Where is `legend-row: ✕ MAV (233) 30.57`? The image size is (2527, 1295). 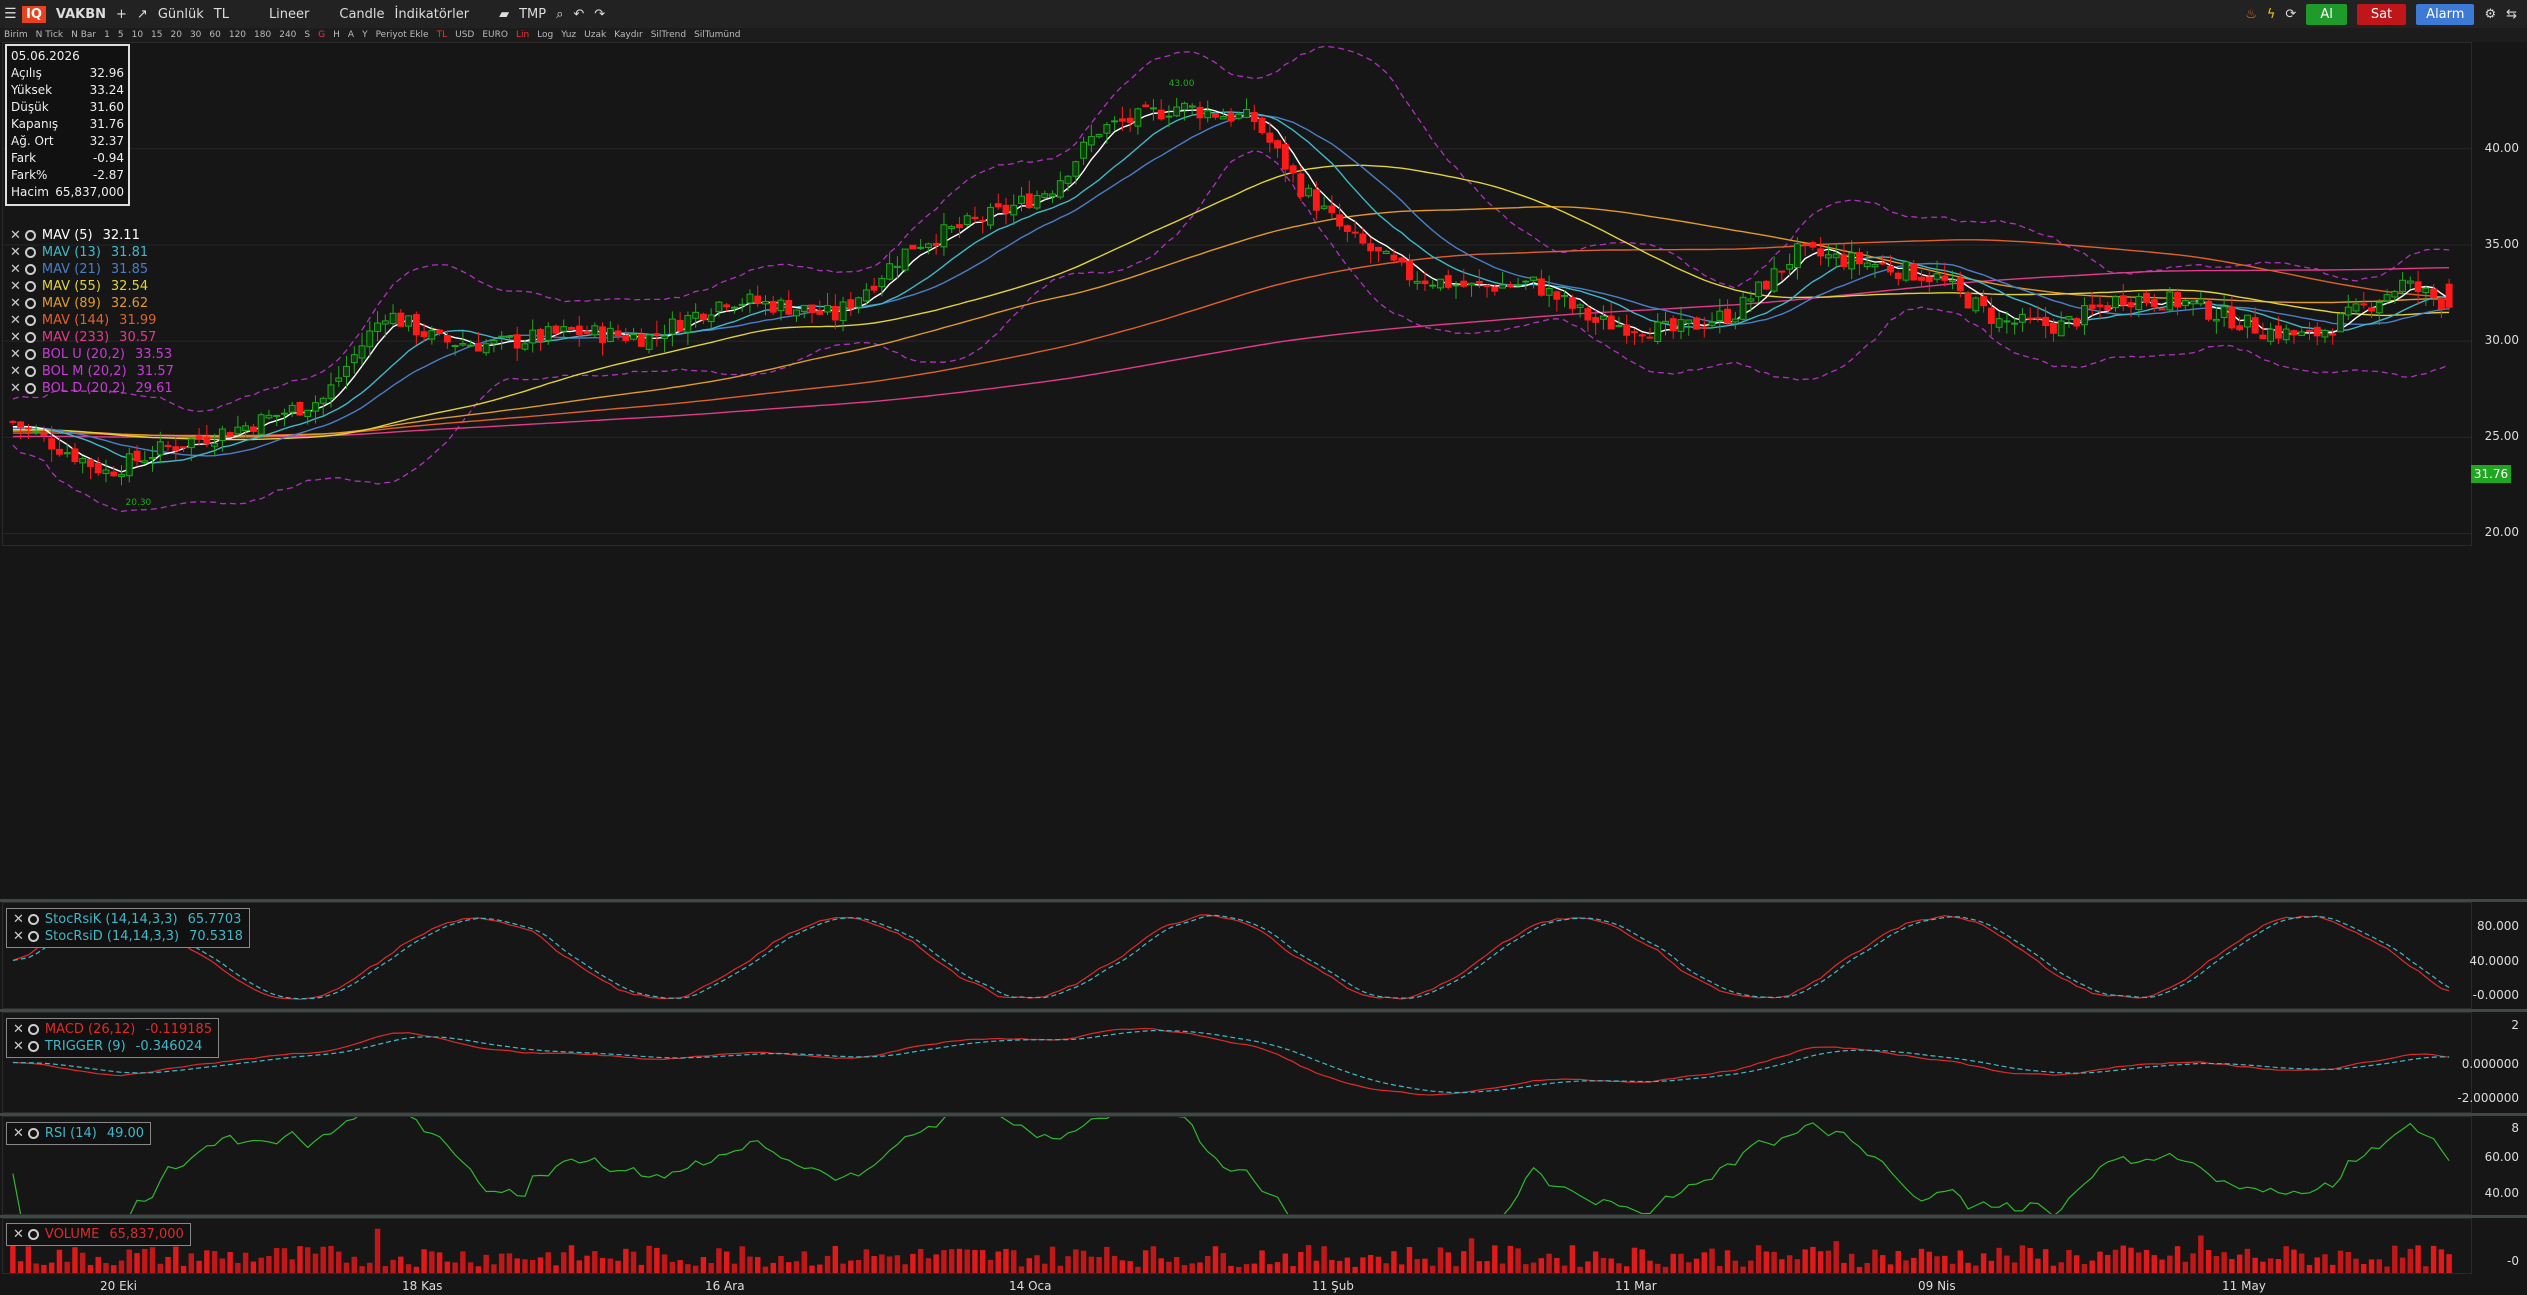 legend-row: ✕ MAV (233) 30.57 is located at coordinates (92, 337).